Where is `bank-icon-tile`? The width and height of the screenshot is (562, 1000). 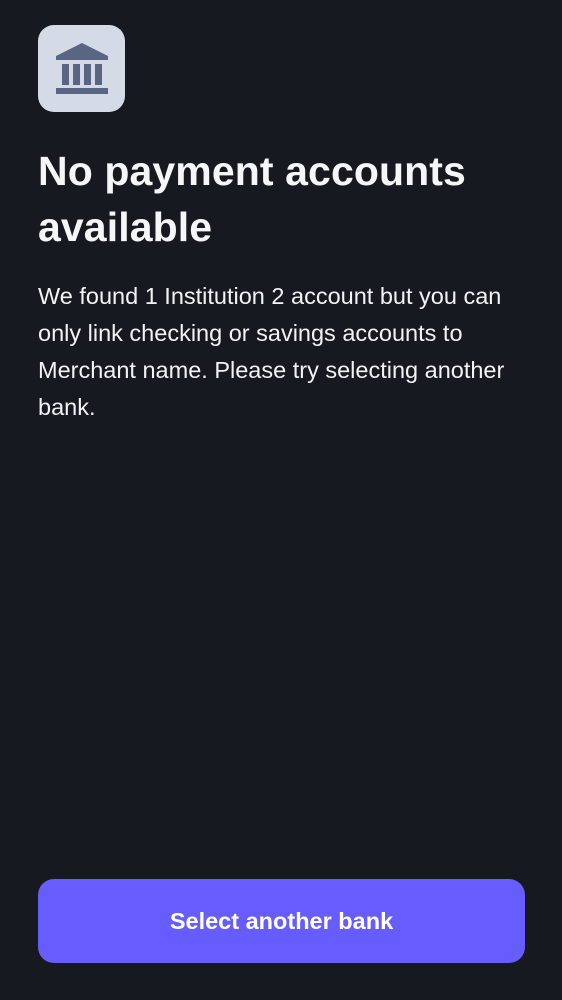
bank-icon-tile is located at coordinates (81, 68).